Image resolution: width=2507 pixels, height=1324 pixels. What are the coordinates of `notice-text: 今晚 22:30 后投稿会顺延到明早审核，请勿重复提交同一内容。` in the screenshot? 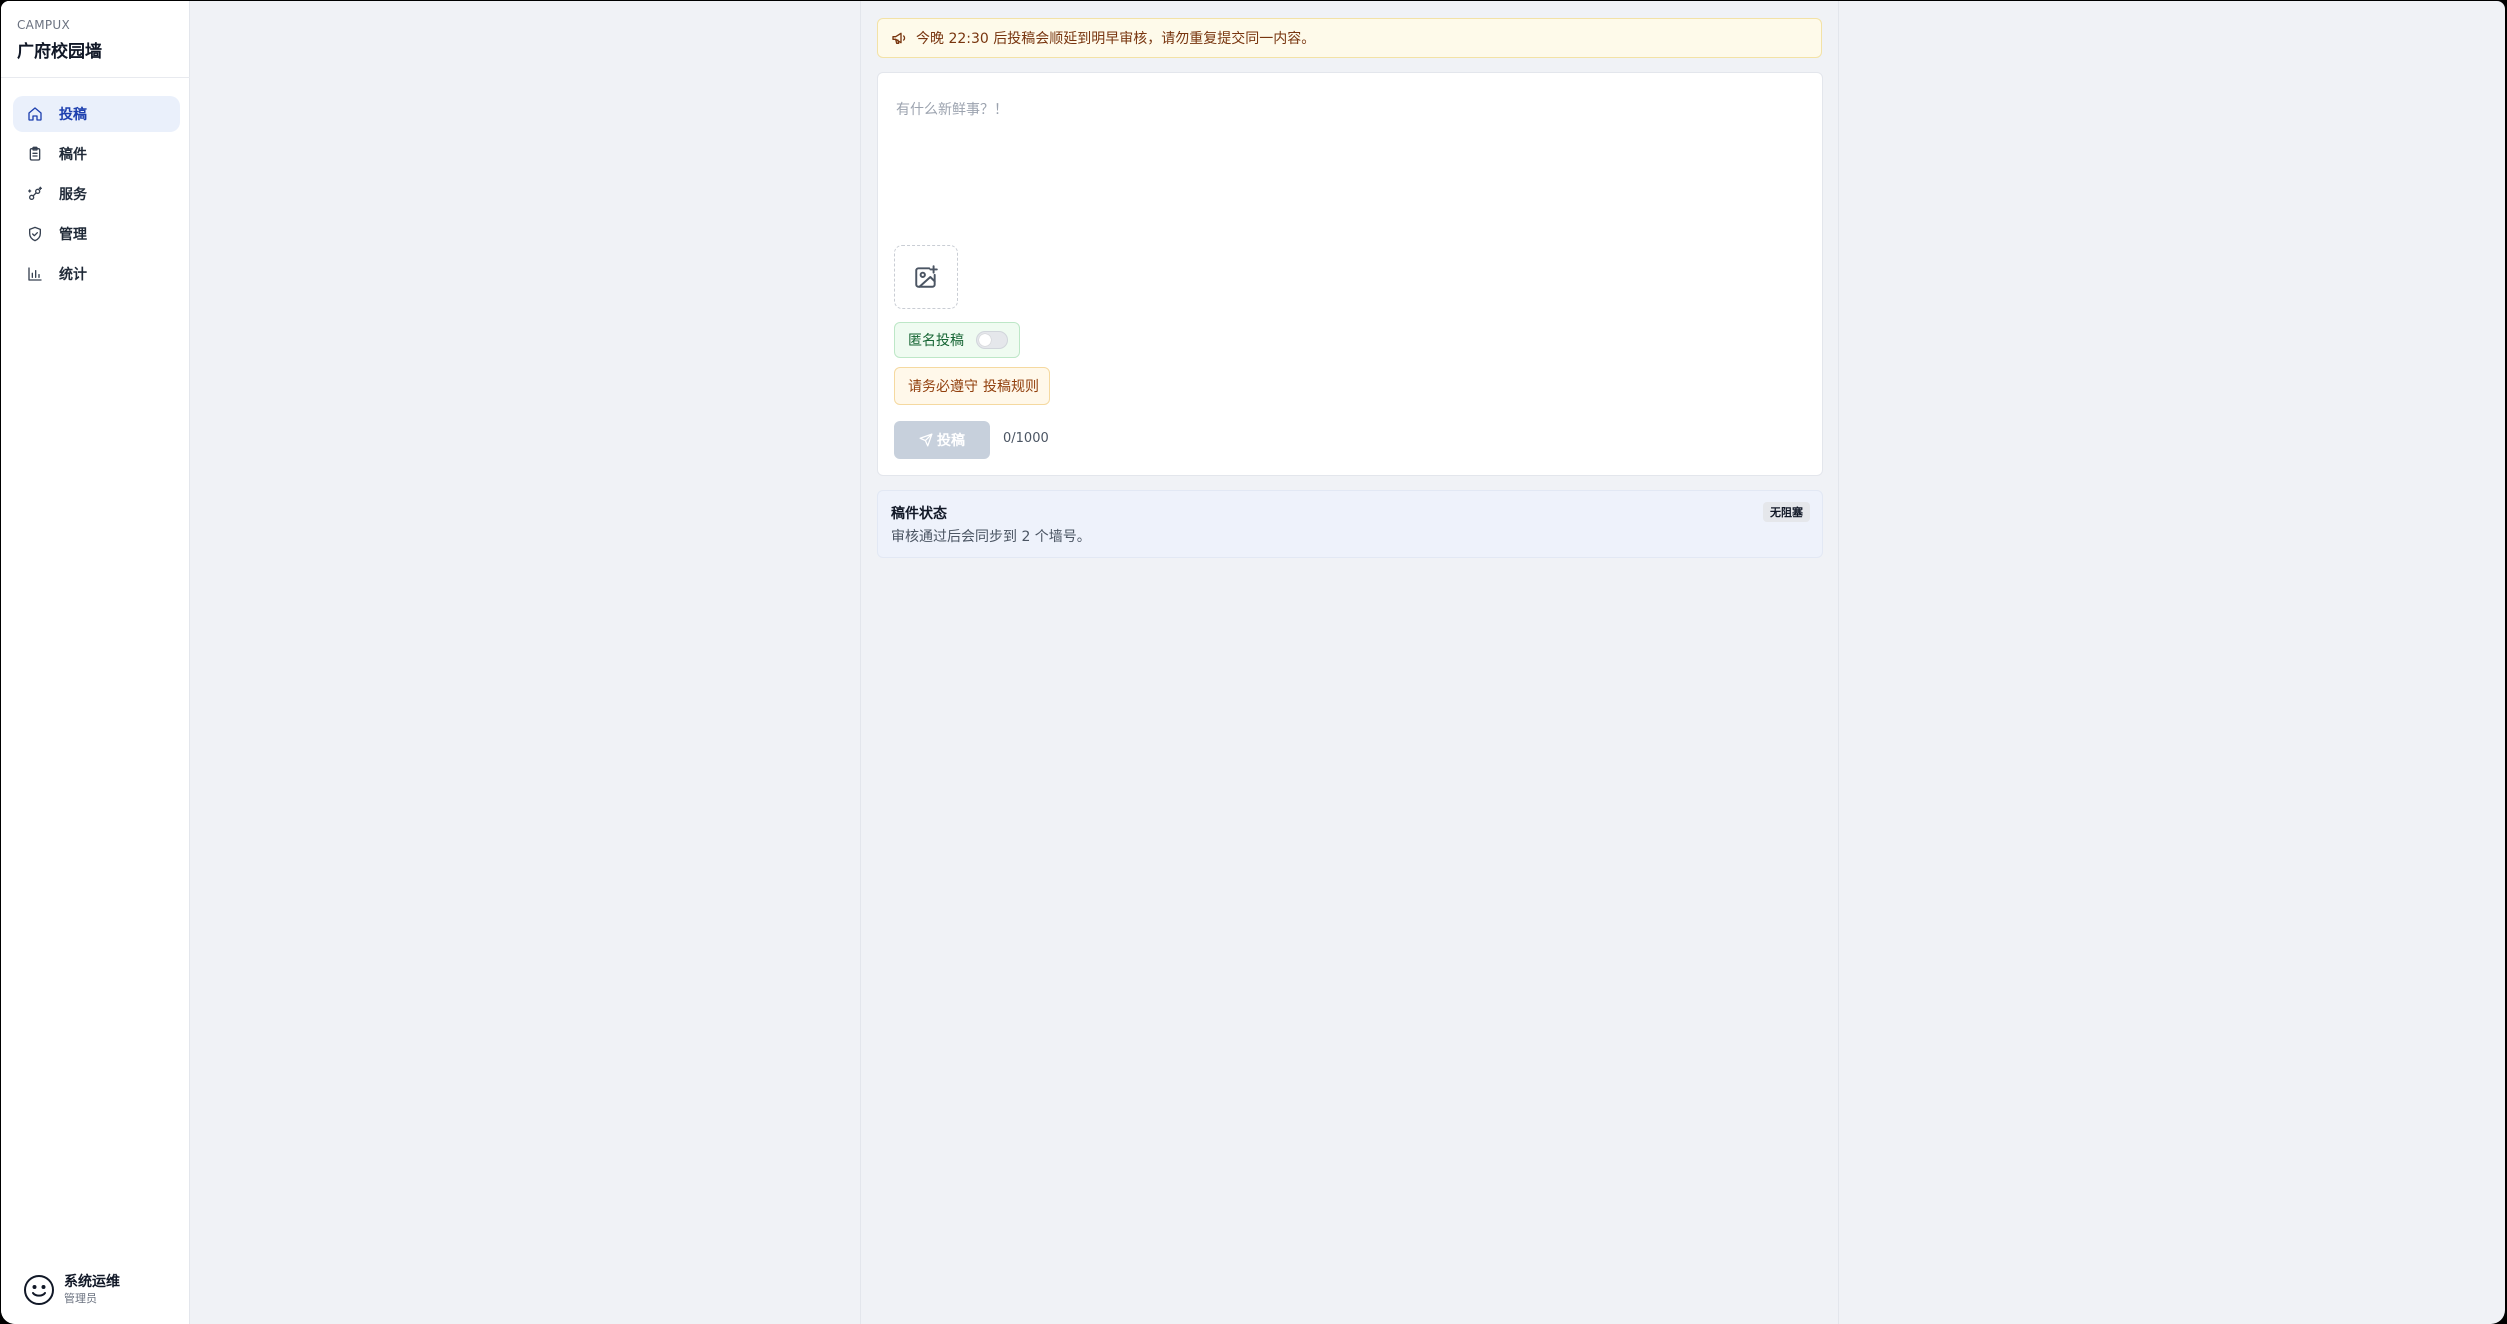 It's located at (1116, 39).